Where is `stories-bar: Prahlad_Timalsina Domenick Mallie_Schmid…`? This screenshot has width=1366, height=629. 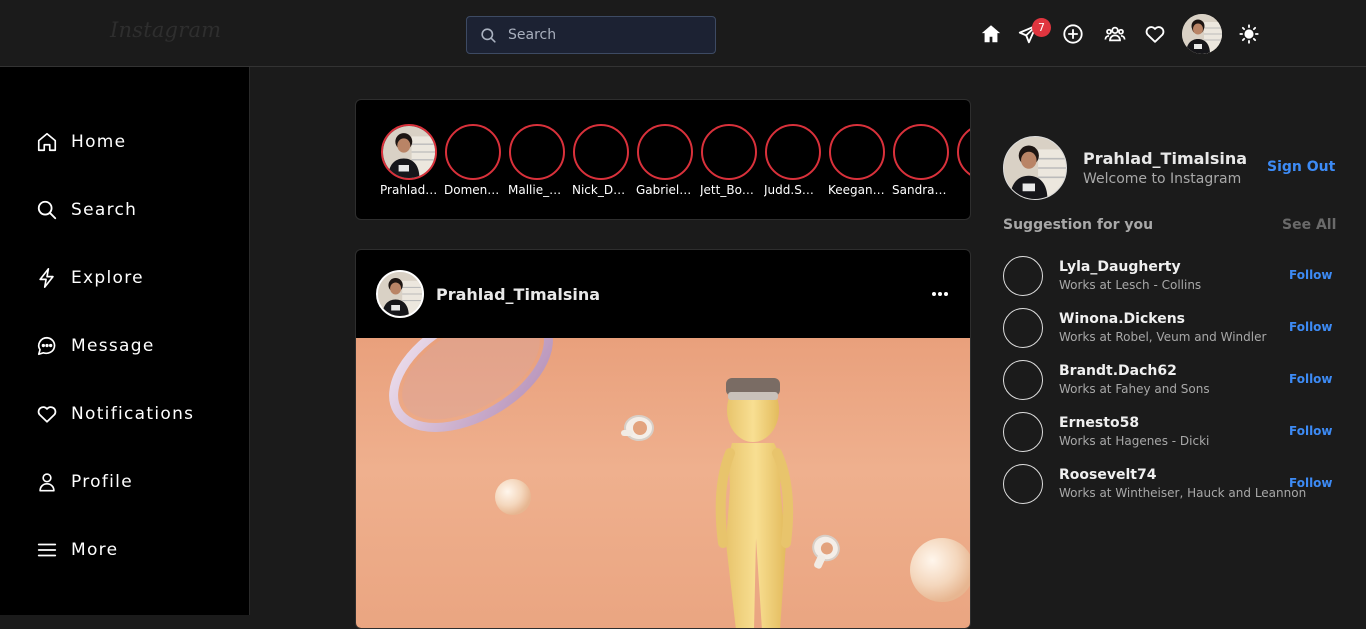
stories-bar: Prahlad_Timalsina Domenick Mallie_Schmid… is located at coordinates (663, 159).